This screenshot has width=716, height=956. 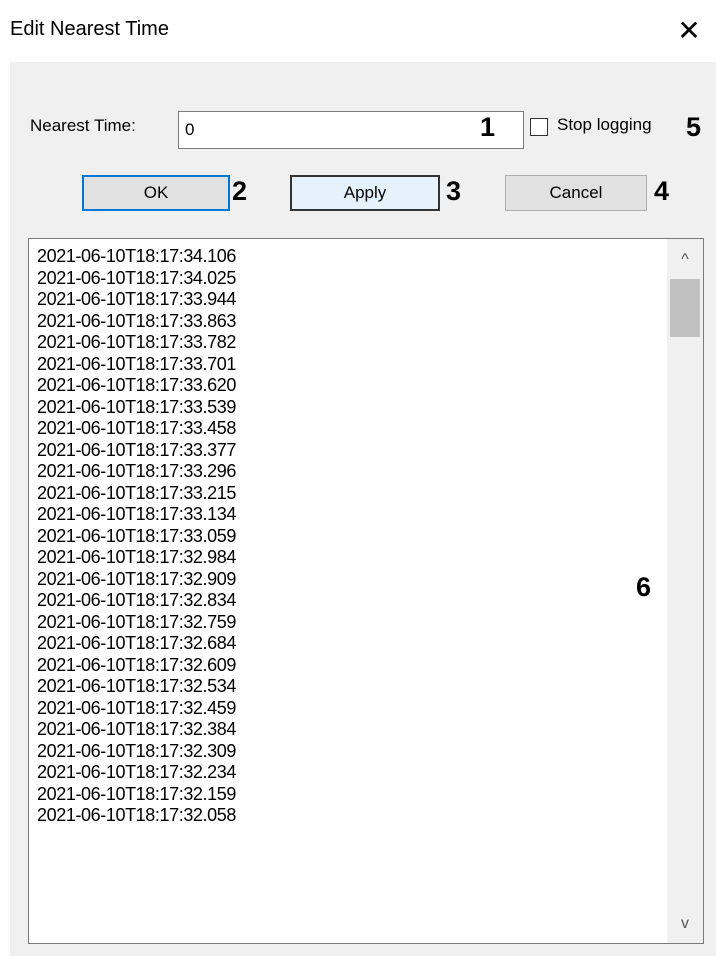 What do you see at coordinates (351, 386) in the screenshot?
I see `list-item: 2021-06-10T18:17:33.620` at bounding box center [351, 386].